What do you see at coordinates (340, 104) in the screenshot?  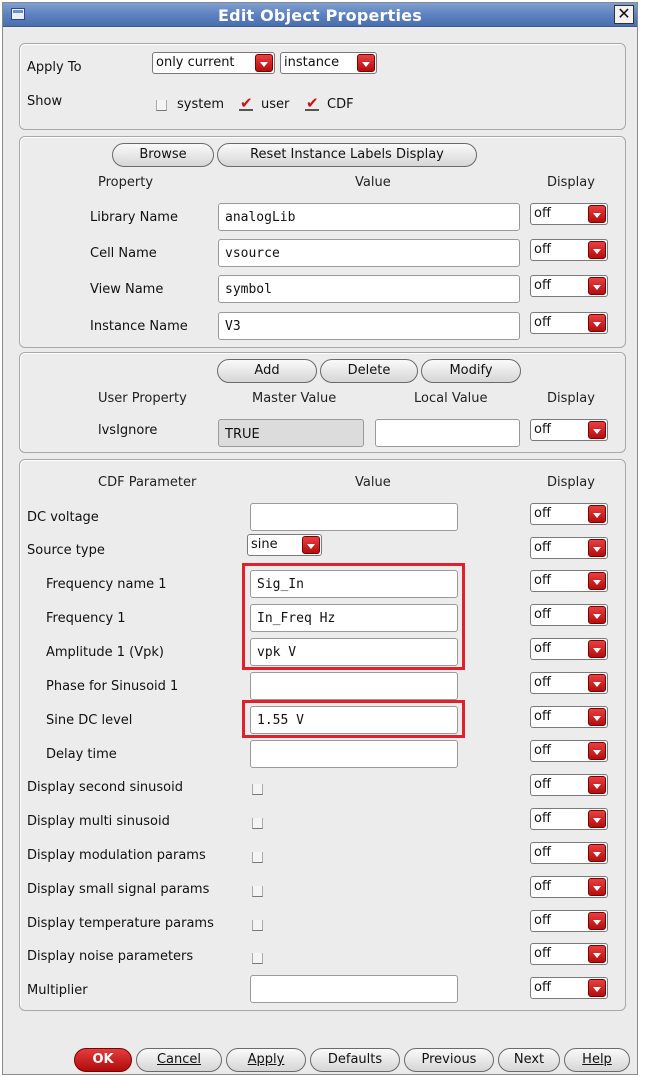 I see `cdf-label: CDF` at bounding box center [340, 104].